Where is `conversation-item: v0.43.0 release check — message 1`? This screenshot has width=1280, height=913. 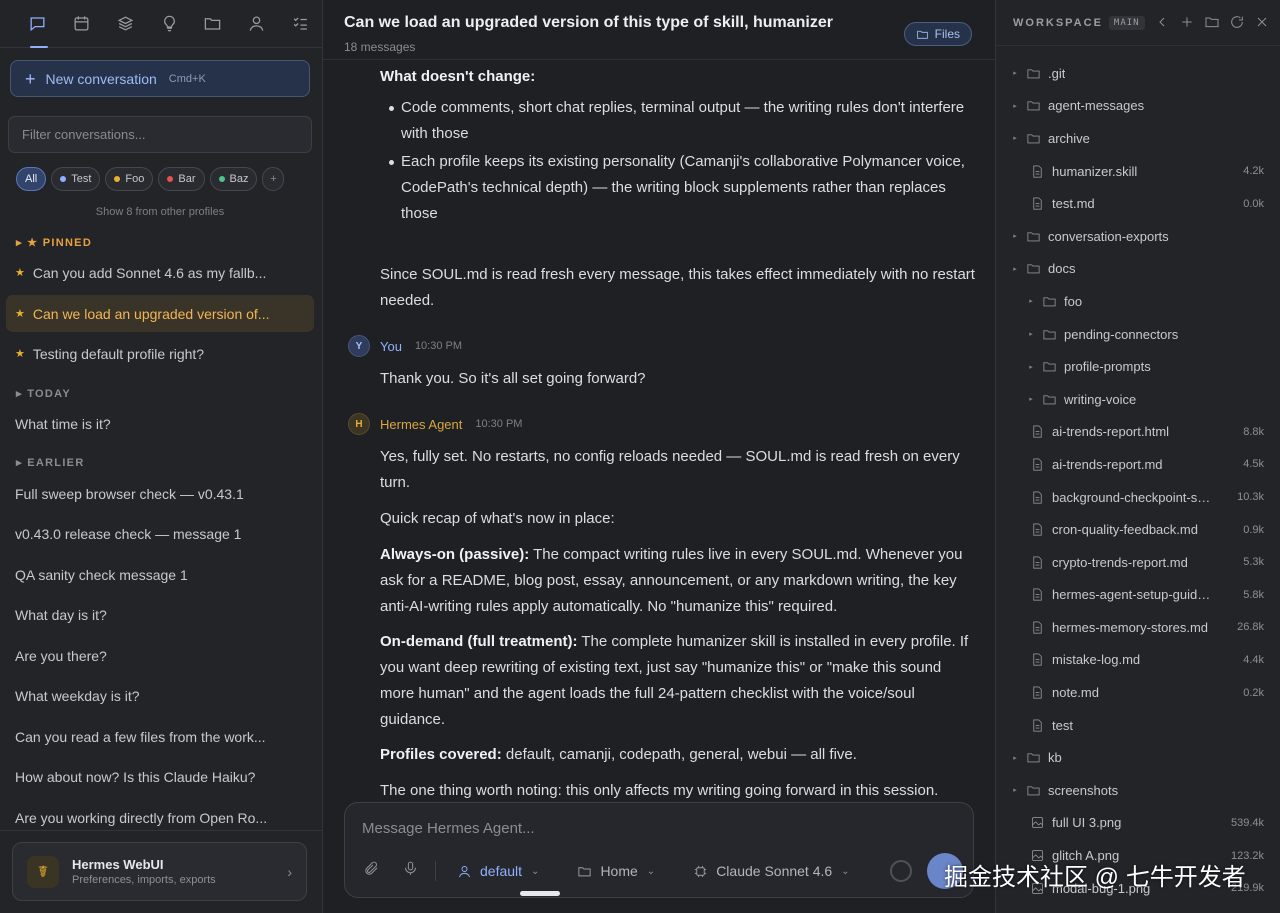 conversation-item: v0.43.0 release check — message 1 is located at coordinates (160, 533).